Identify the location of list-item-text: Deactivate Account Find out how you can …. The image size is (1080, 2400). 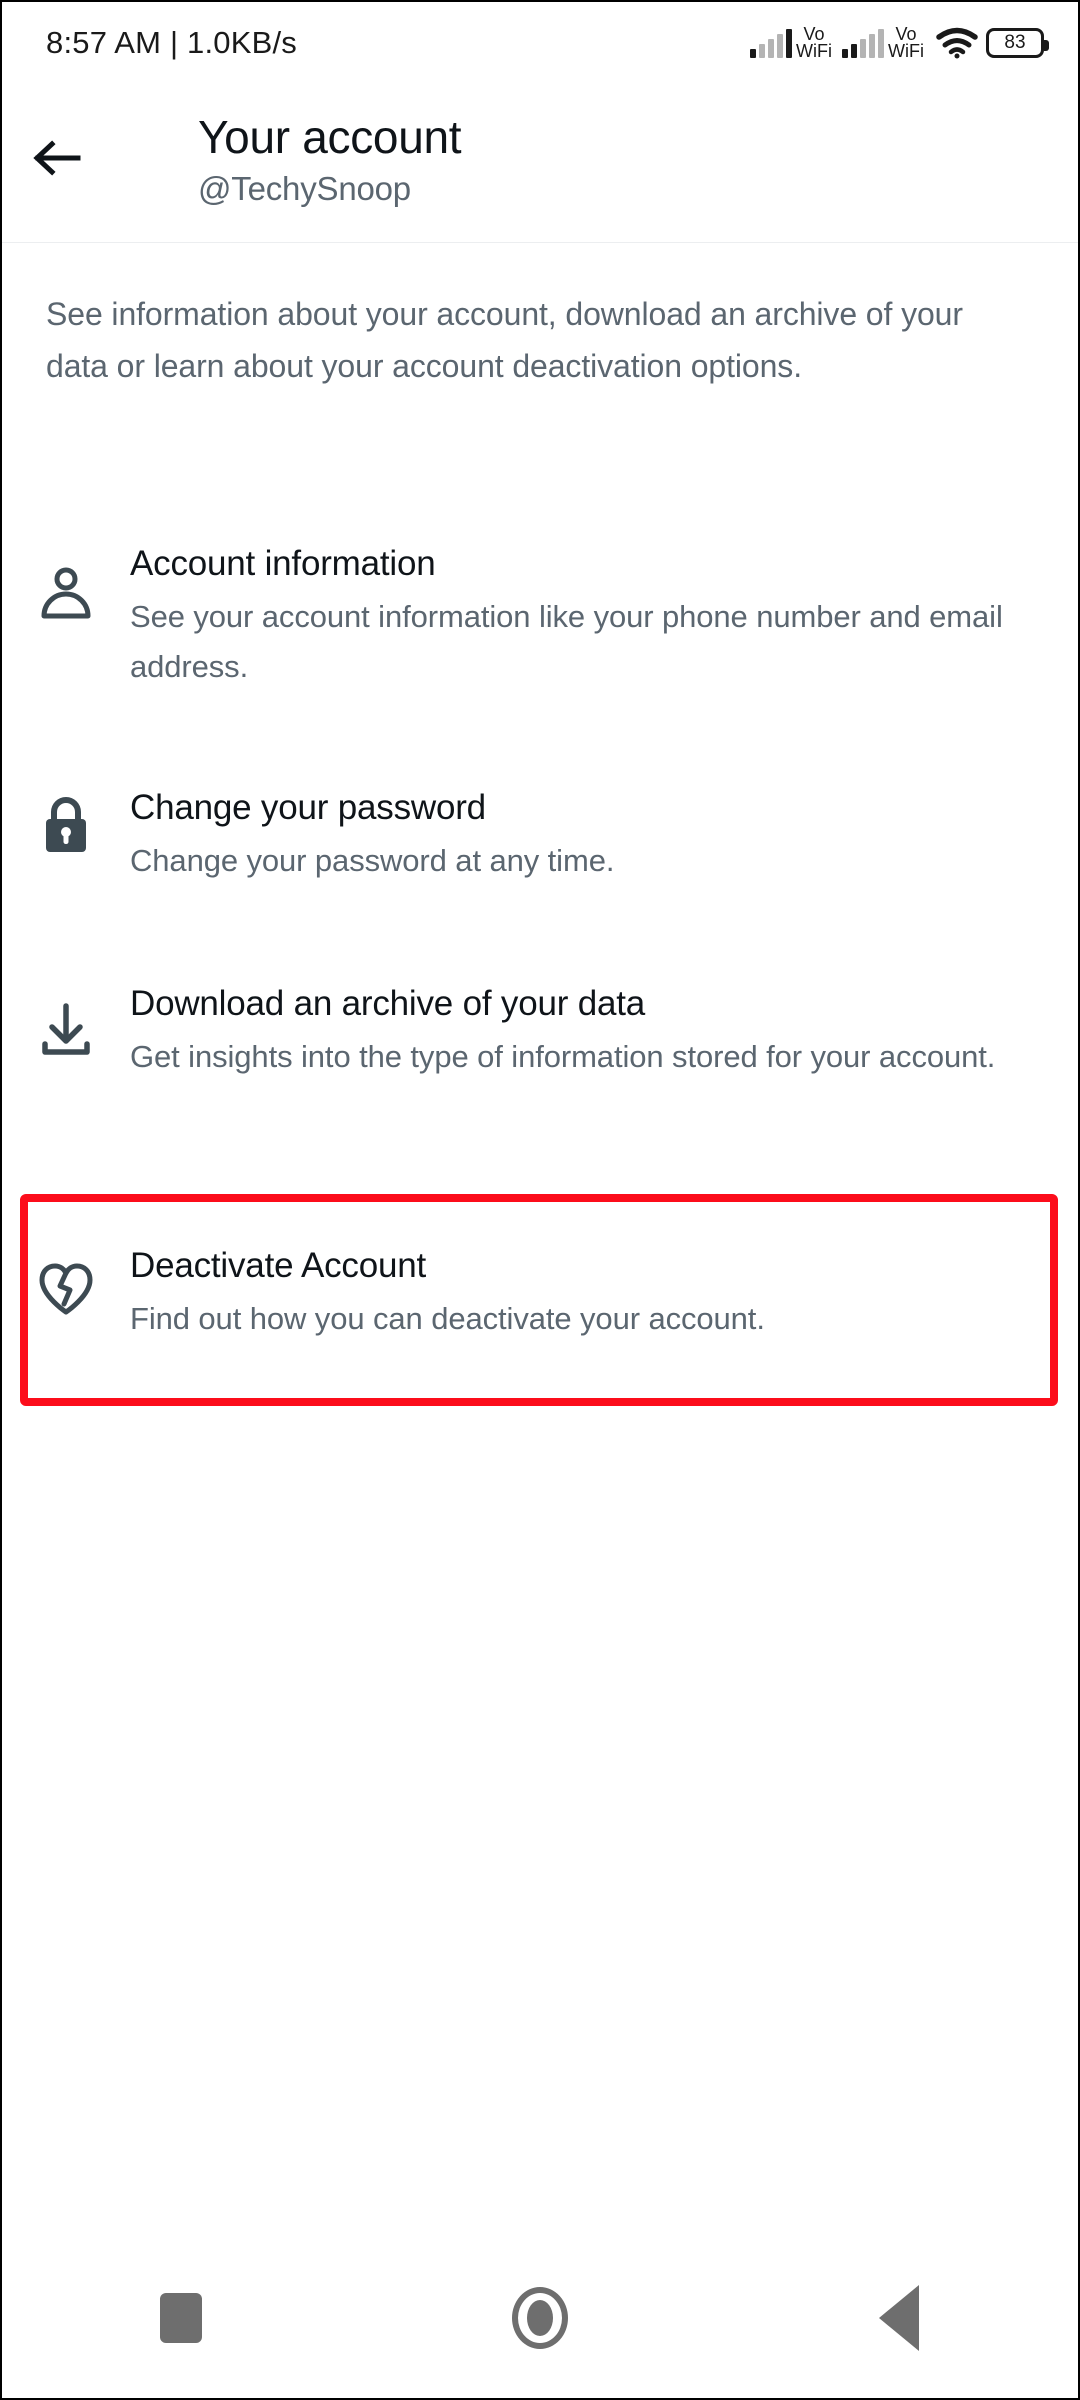
(604, 1293).